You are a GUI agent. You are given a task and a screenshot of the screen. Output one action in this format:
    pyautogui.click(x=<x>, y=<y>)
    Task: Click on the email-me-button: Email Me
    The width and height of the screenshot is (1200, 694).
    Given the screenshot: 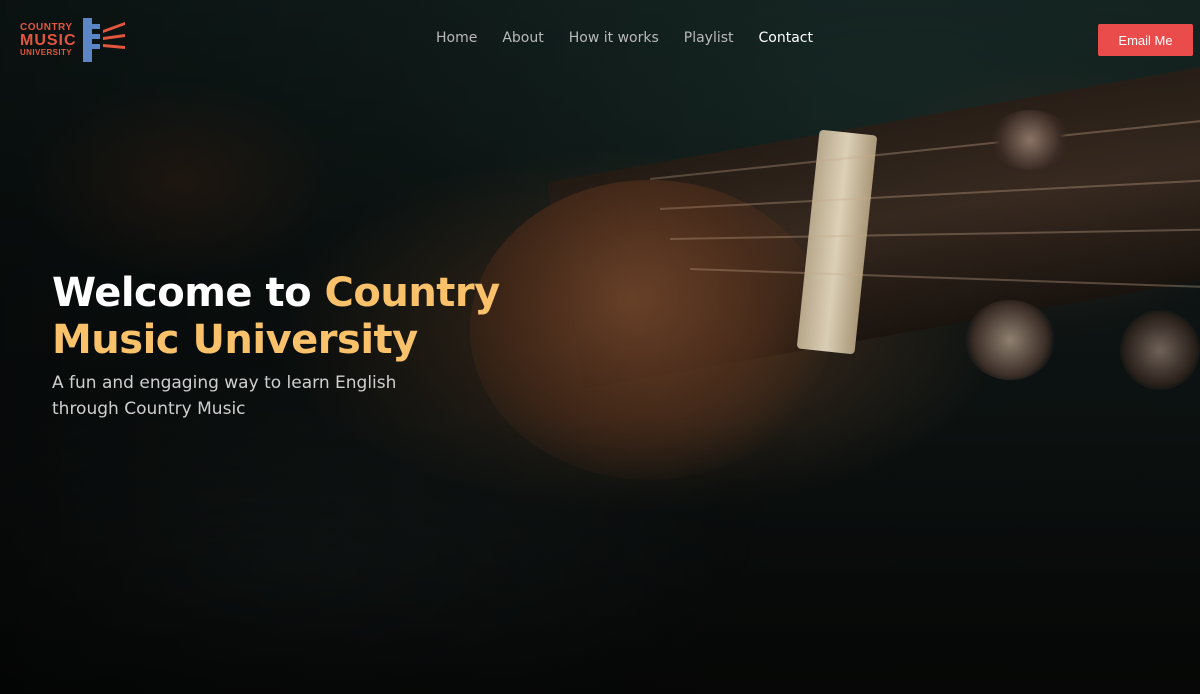 What is the action you would take?
    pyautogui.click(x=1145, y=40)
    